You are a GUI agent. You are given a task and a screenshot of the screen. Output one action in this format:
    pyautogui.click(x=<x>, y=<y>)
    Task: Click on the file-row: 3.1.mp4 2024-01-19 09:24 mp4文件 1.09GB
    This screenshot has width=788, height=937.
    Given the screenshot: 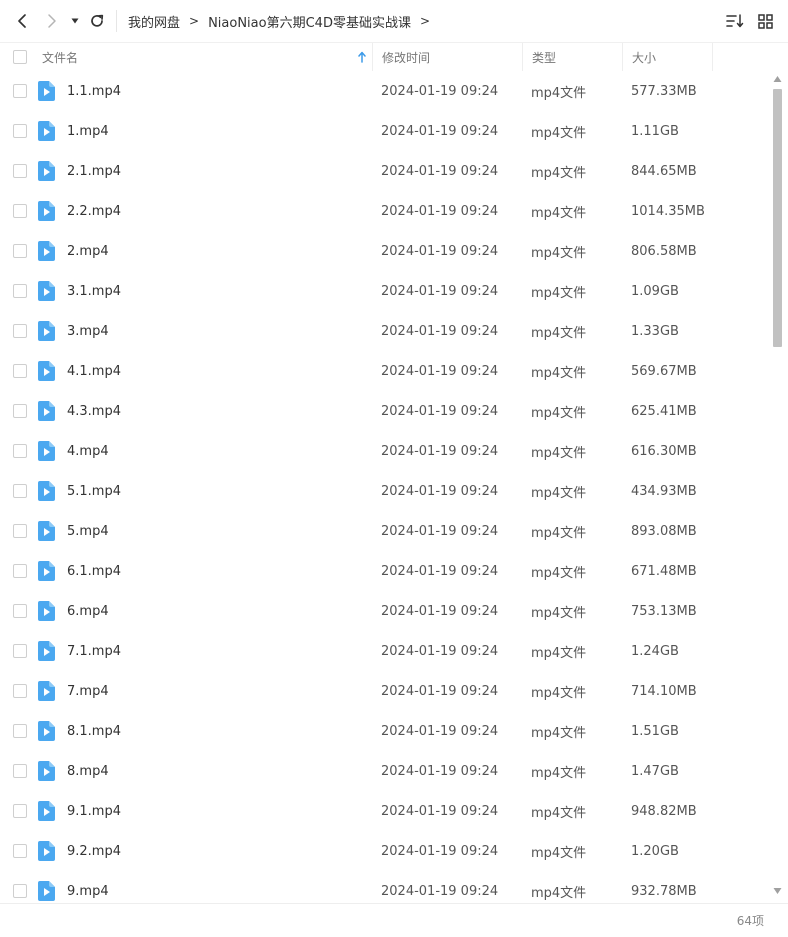 What is the action you would take?
    pyautogui.click(x=385, y=291)
    